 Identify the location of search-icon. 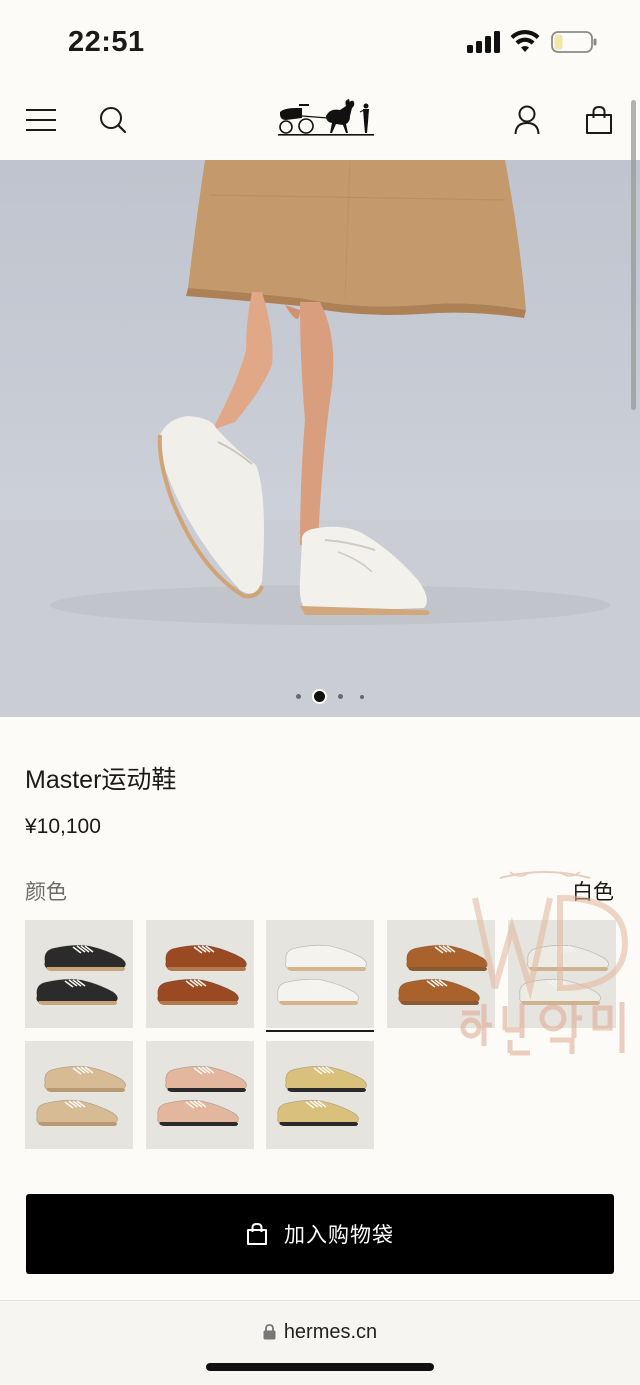
(113, 120).